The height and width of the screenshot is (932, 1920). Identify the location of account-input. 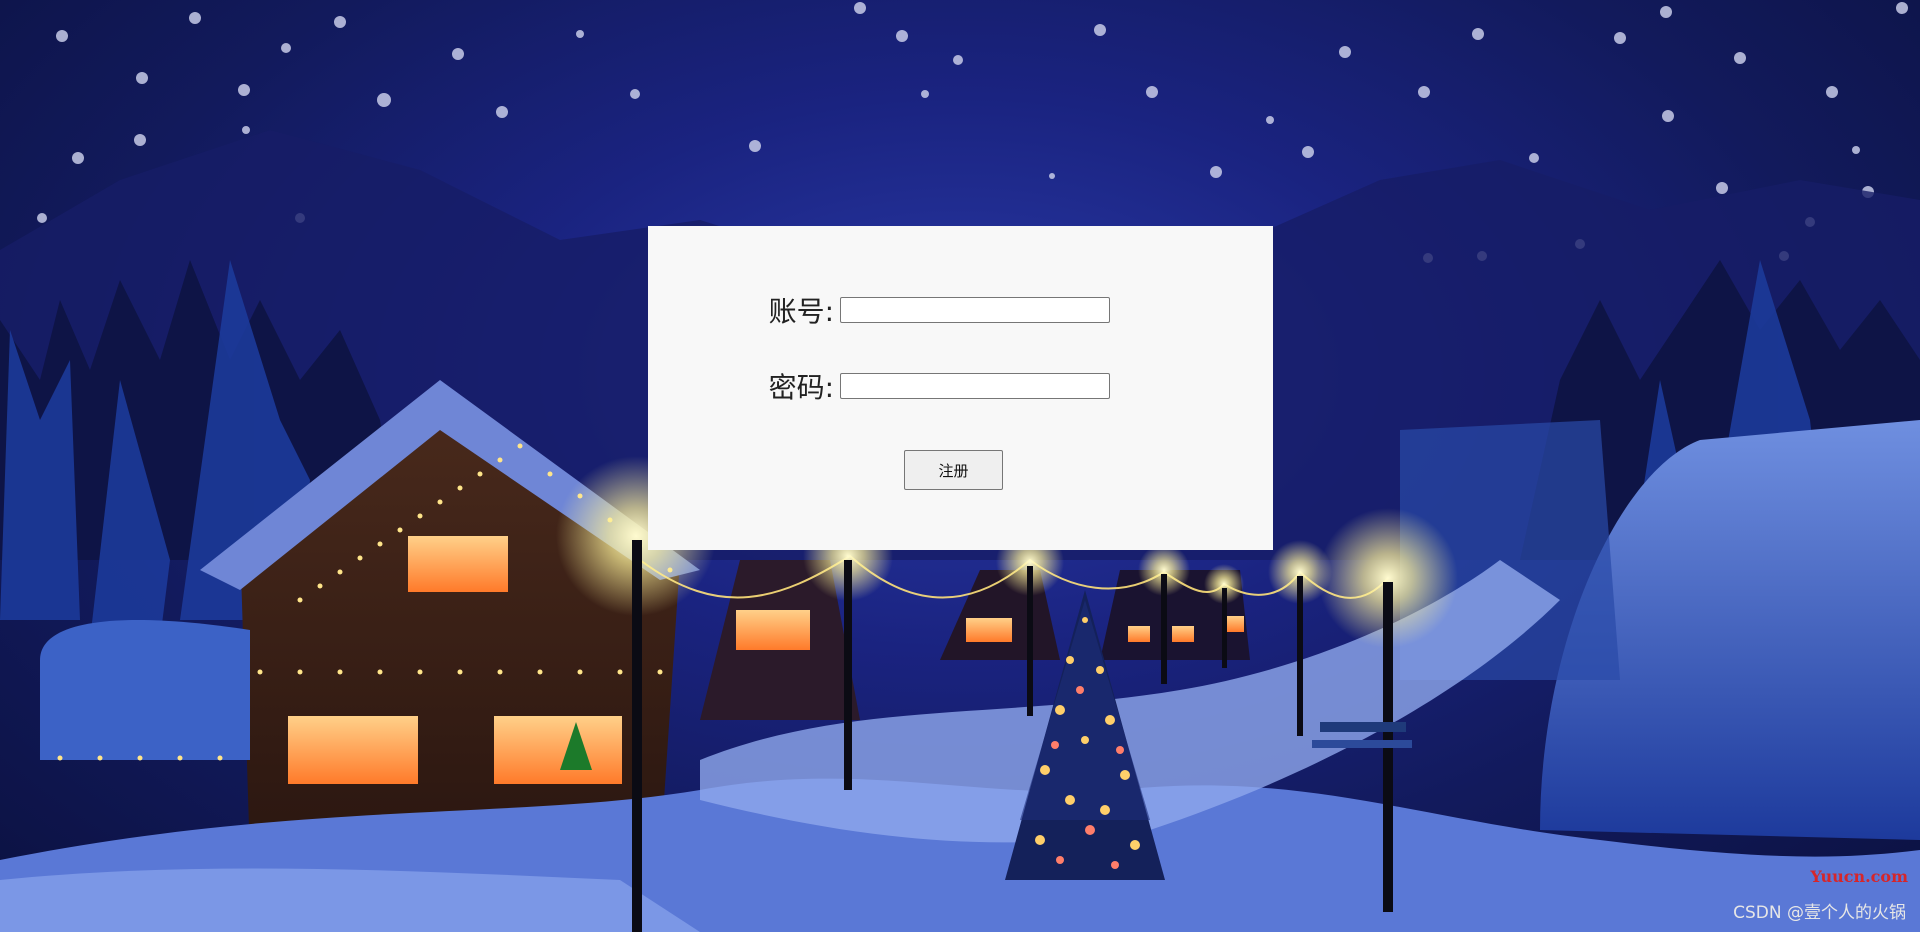
(975, 310).